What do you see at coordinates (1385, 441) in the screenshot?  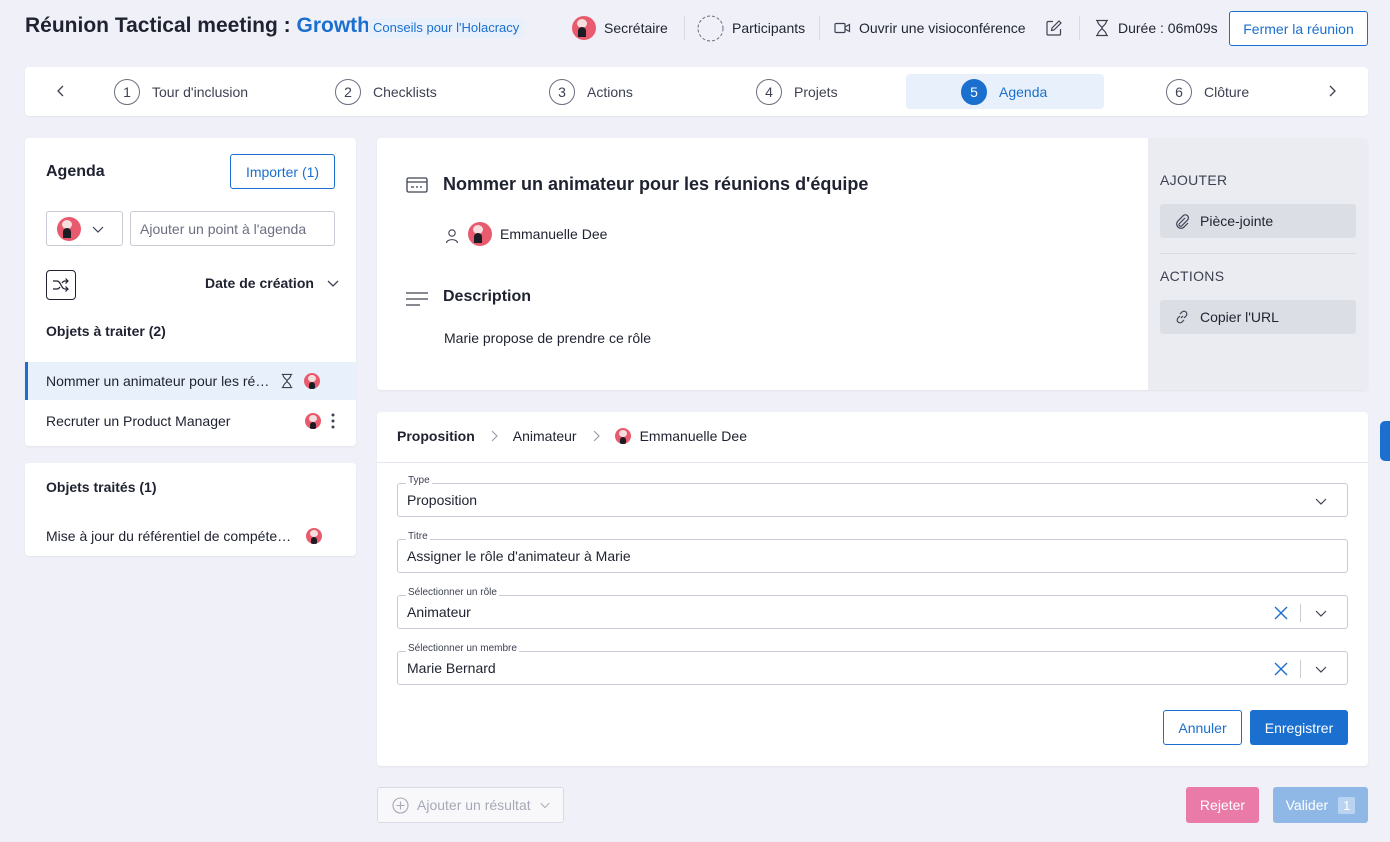 I see `side-panel-toggle` at bounding box center [1385, 441].